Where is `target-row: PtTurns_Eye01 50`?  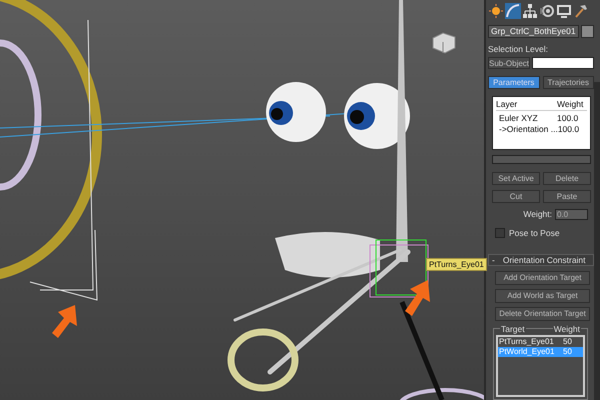
target-row: PtTurns_Eye01 50 is located at coordinates (540, 341).